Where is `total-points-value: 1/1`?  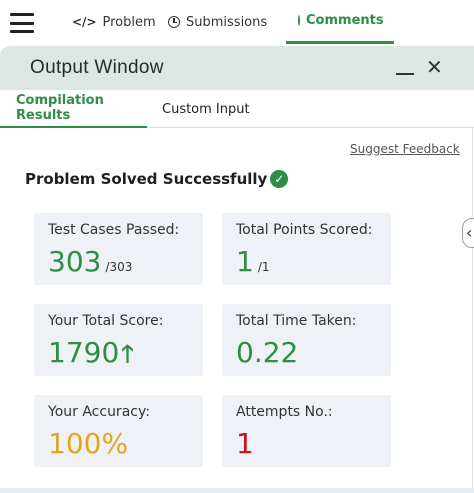
total-points-value: 1/1 is located at coordinates (253, 264).